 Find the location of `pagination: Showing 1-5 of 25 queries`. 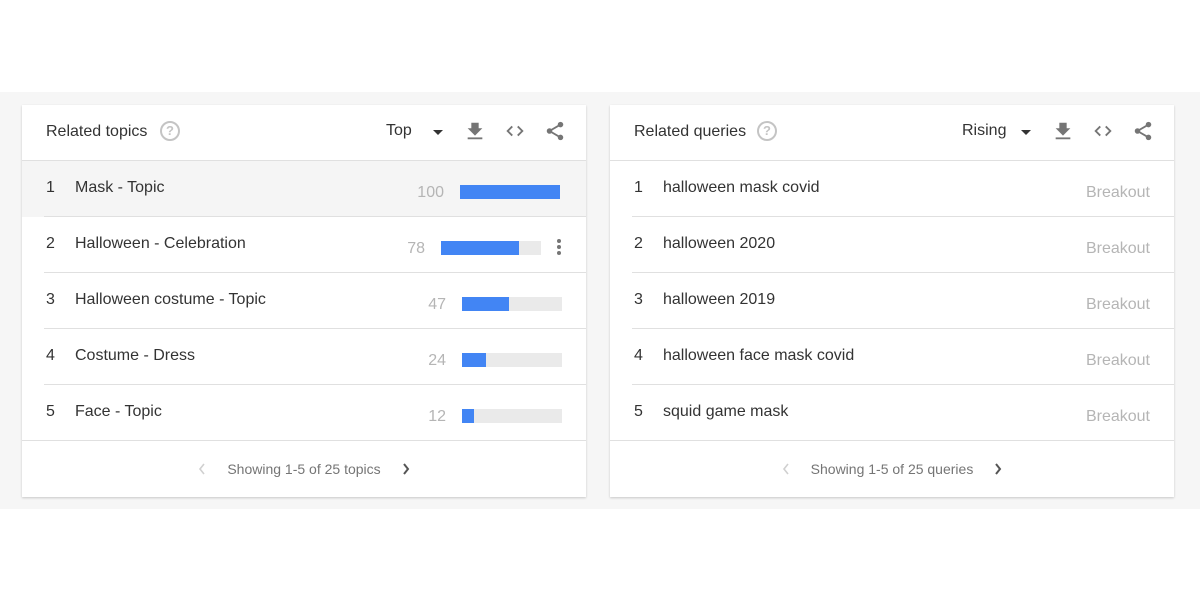

pagination: Showing 1-5 of 25 queries is located at coordinates (892, 469).